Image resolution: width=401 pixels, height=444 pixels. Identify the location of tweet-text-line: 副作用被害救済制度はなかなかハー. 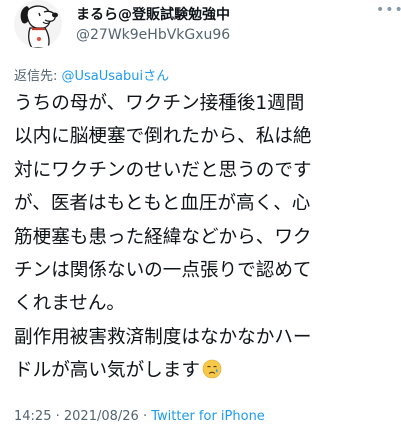
(163, 337).